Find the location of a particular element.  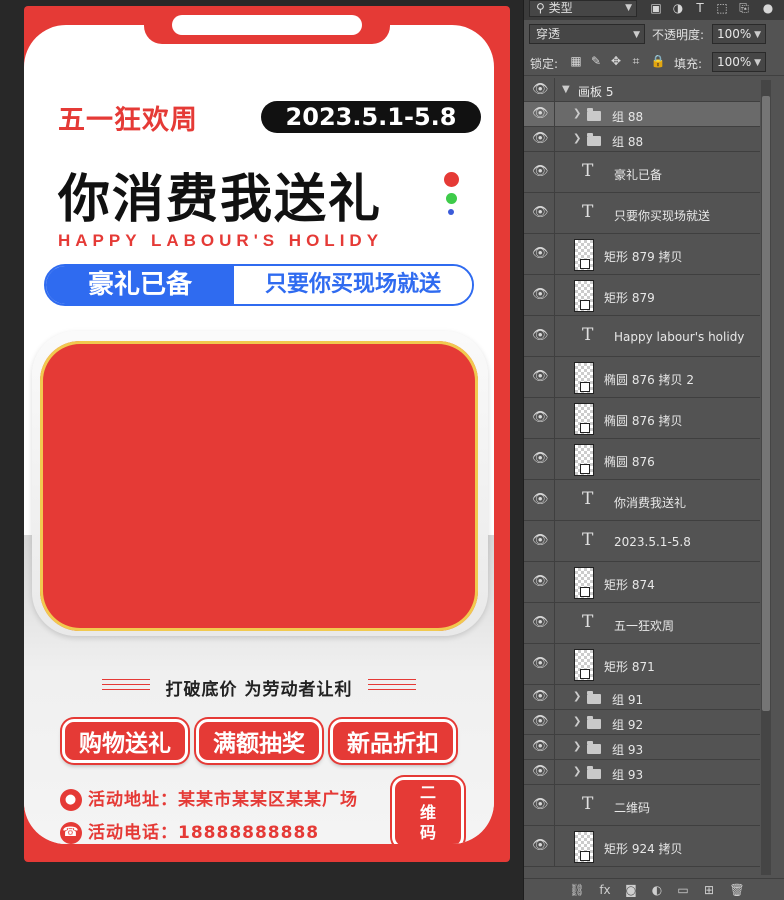

headline: 你消费我送礼 is located at coordinates (220, 200).